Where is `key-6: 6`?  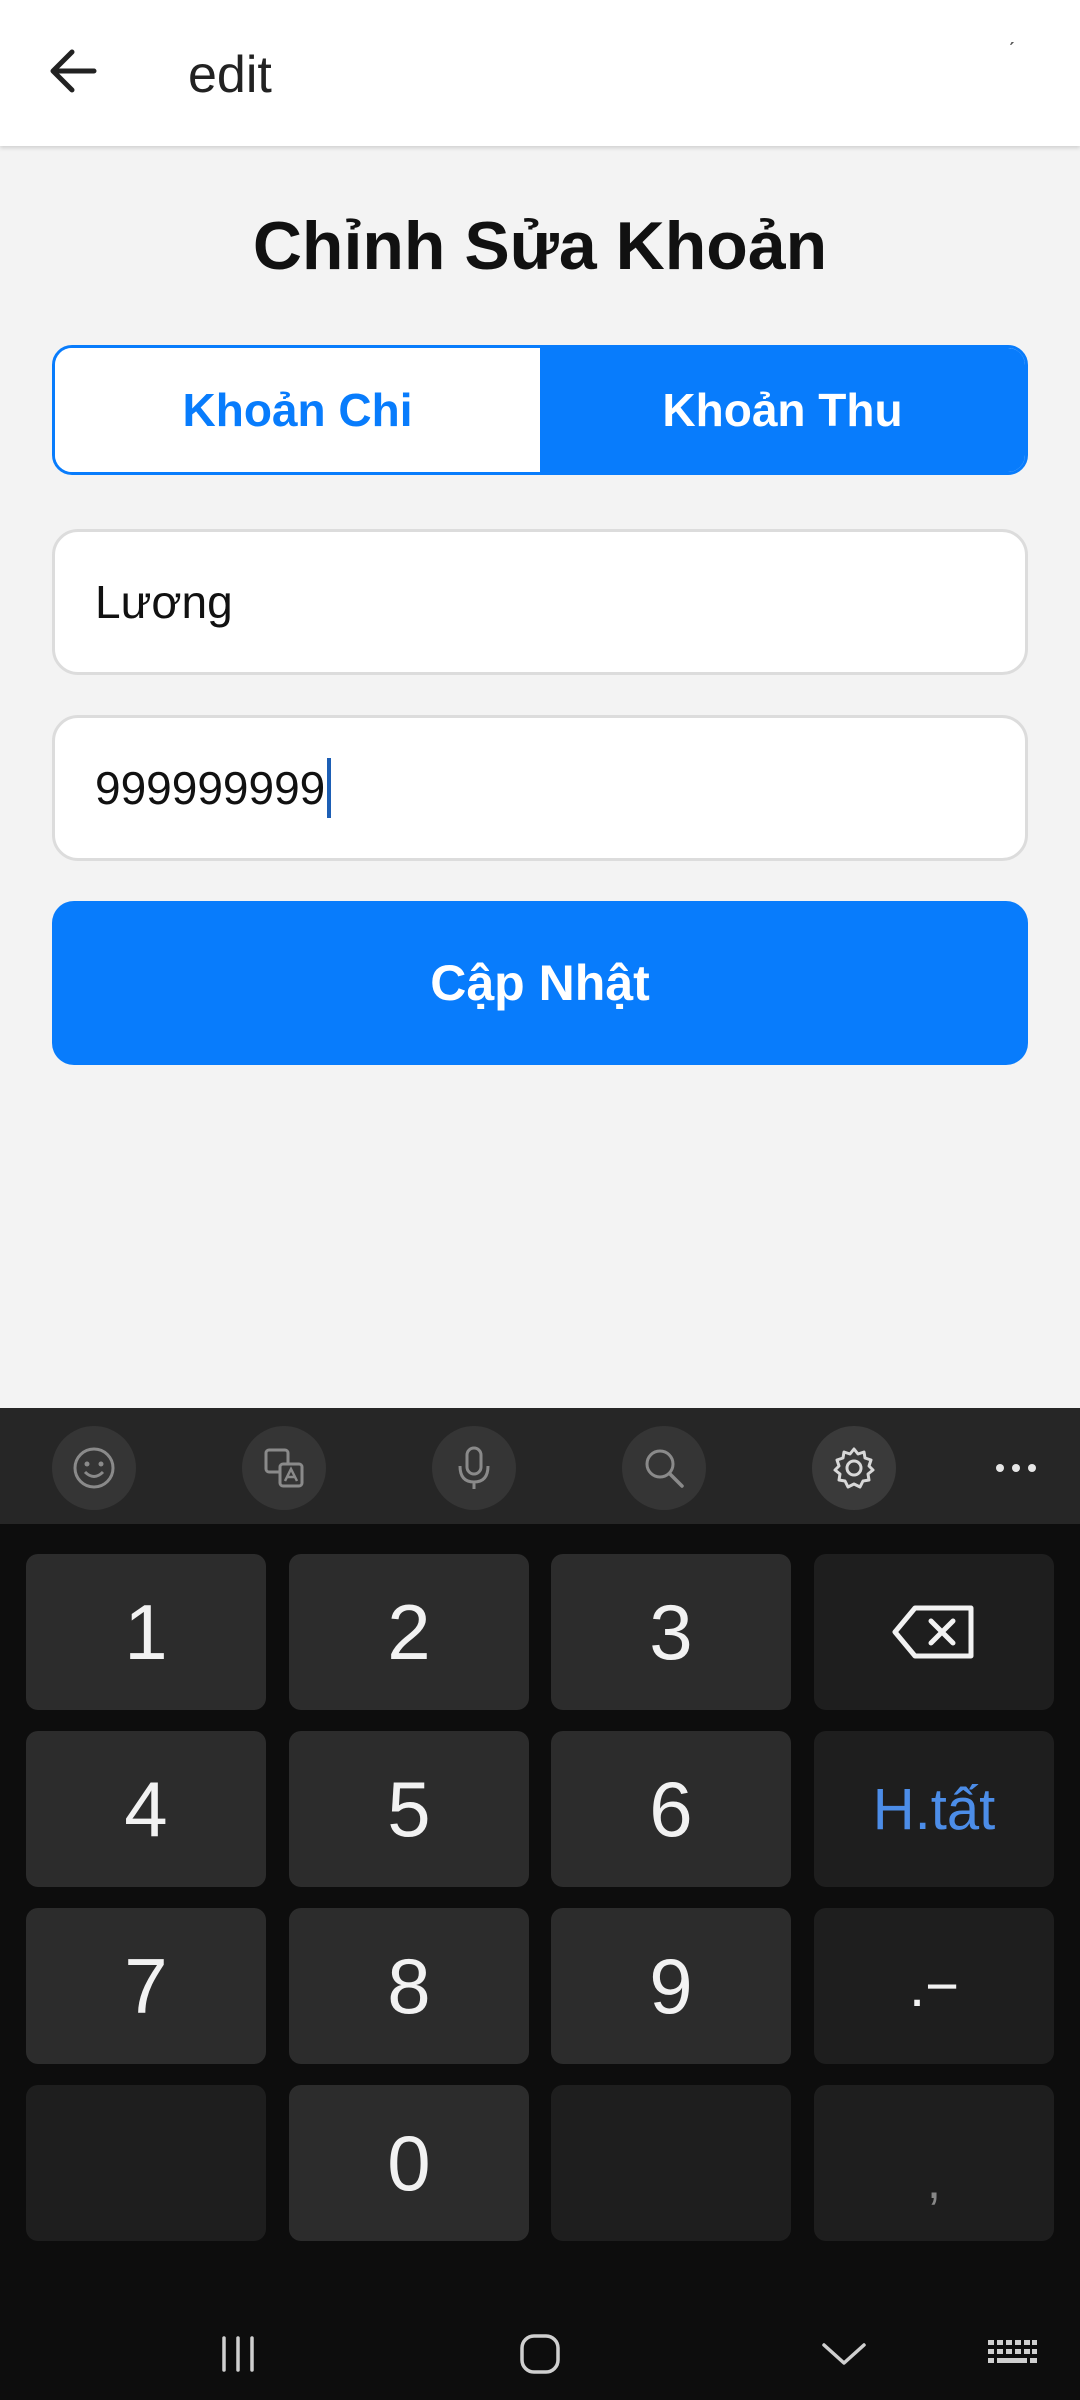
key-6: 6 is located at coordinates (671, 1809).